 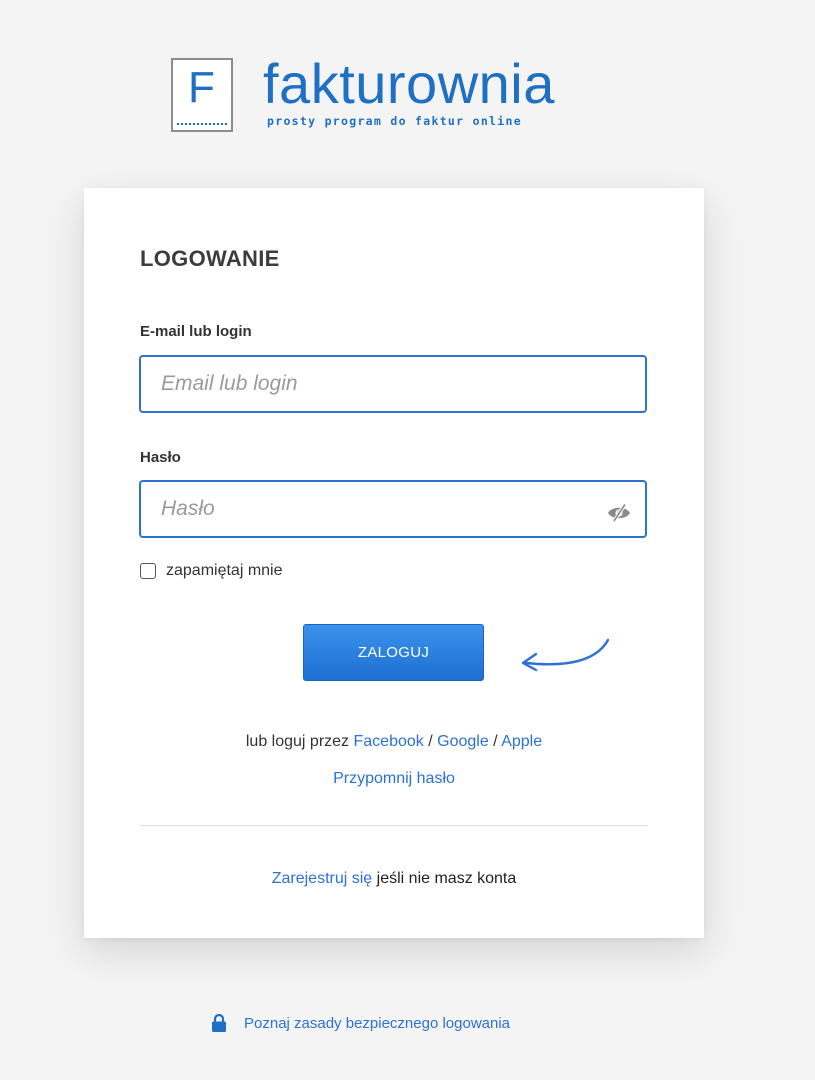 I want to click on facebook-link: Facebook, so click(x=389, y=741).